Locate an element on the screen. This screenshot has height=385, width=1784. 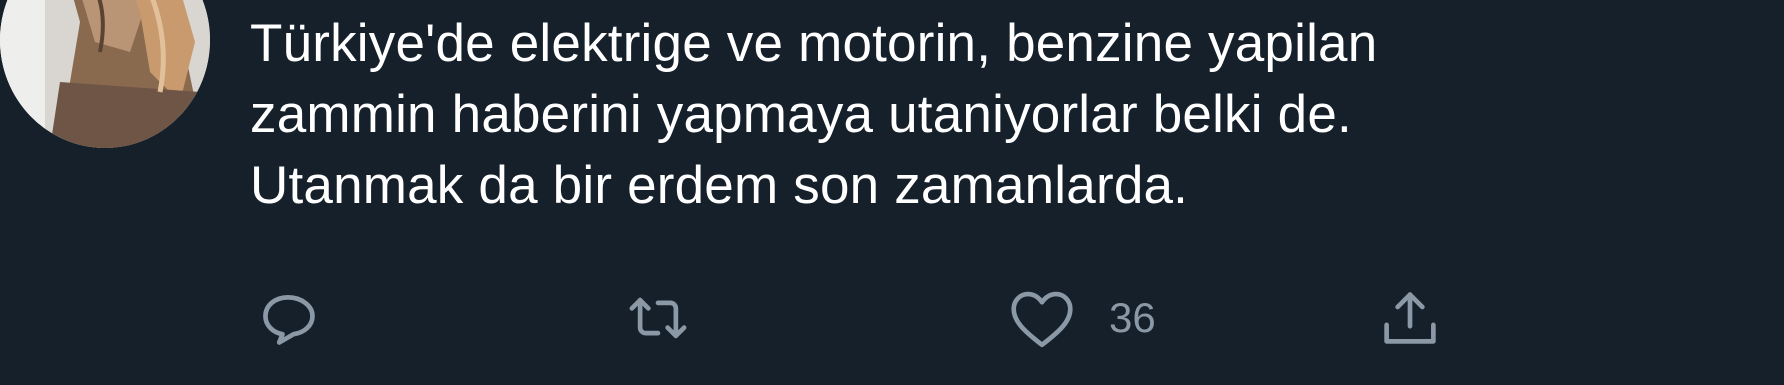
heart-icon is located at coordinates (1042, 318).